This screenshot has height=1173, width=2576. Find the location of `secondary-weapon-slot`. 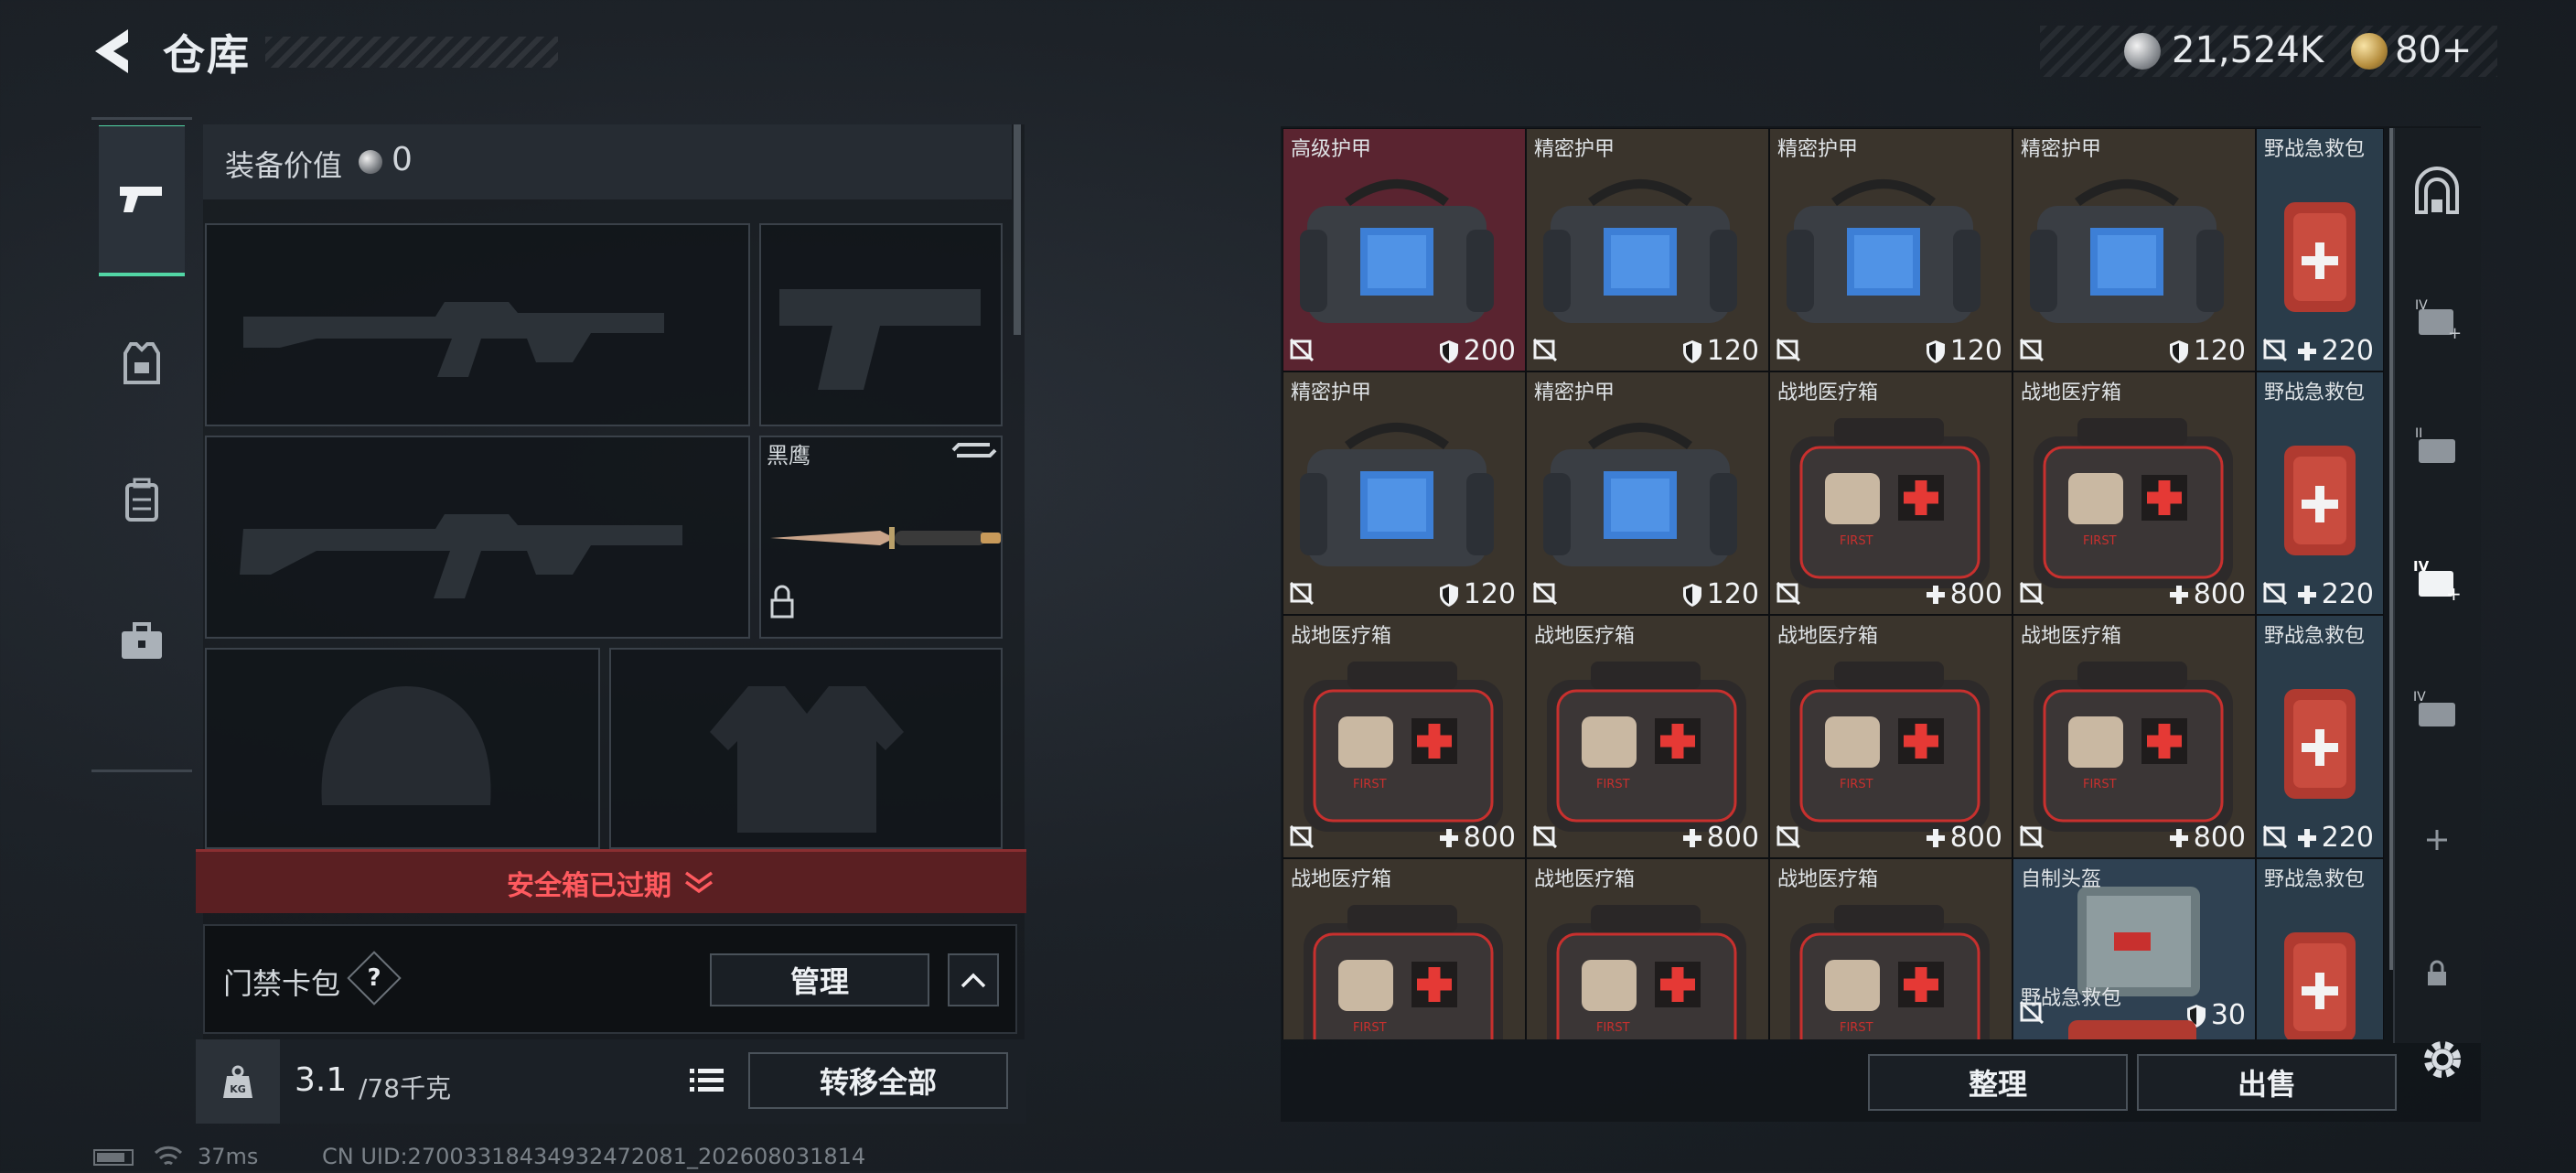

secondary-weapon-slot is located at coordinates (478, 537).